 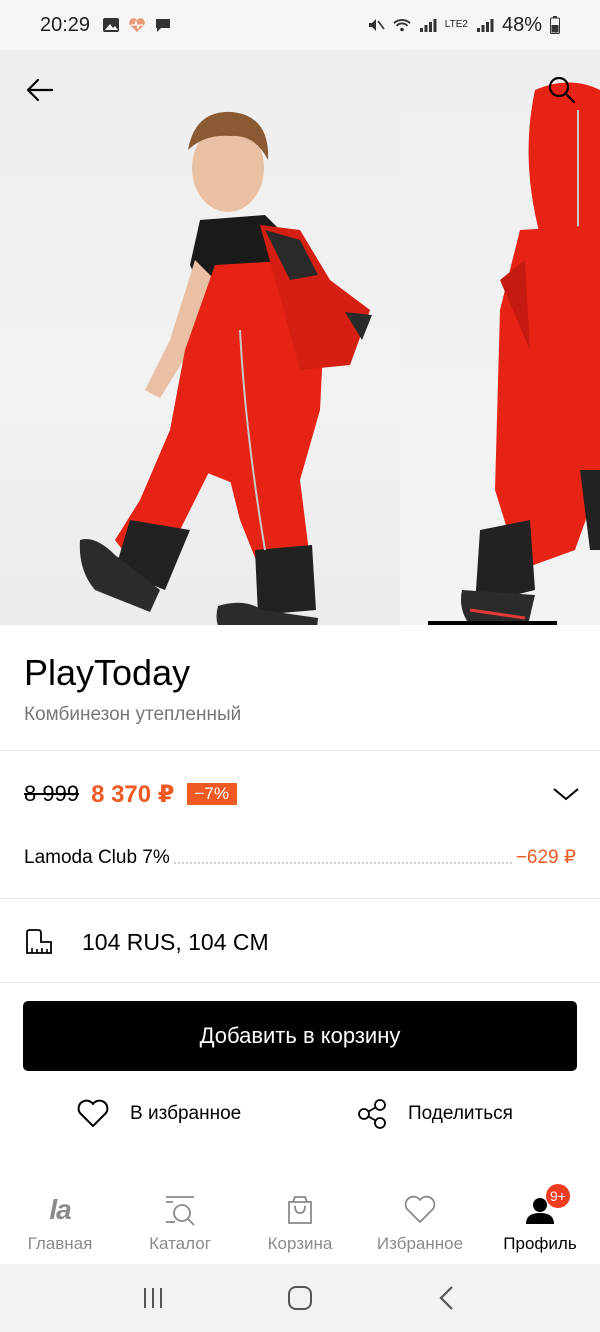 I want to click on add-to-favorites-button: В избранное, so click(x=158, y=1114).